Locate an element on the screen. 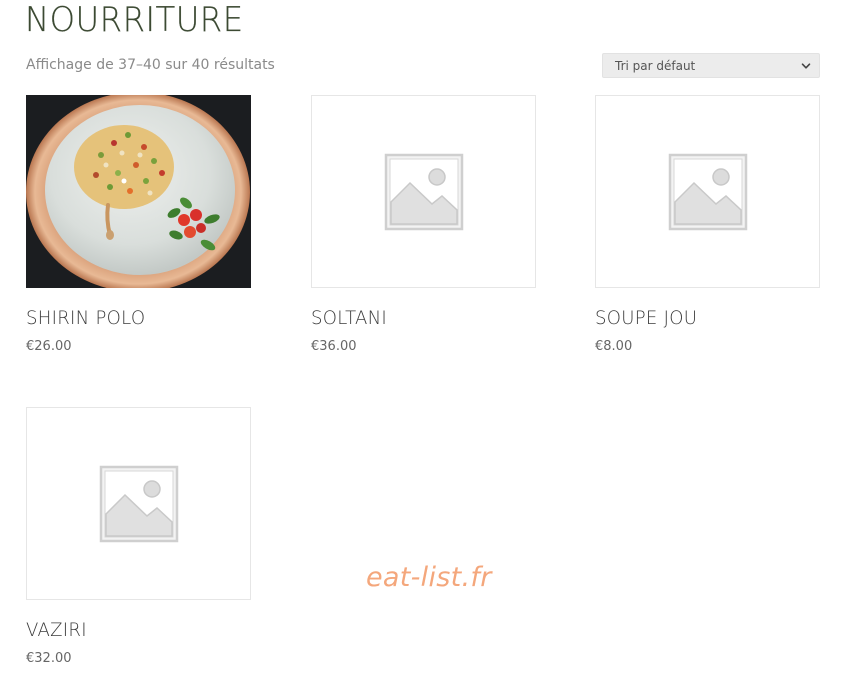 This screenshot has width=849, height=687. product-name: SOLTANI is located at coordinates (418, 318).